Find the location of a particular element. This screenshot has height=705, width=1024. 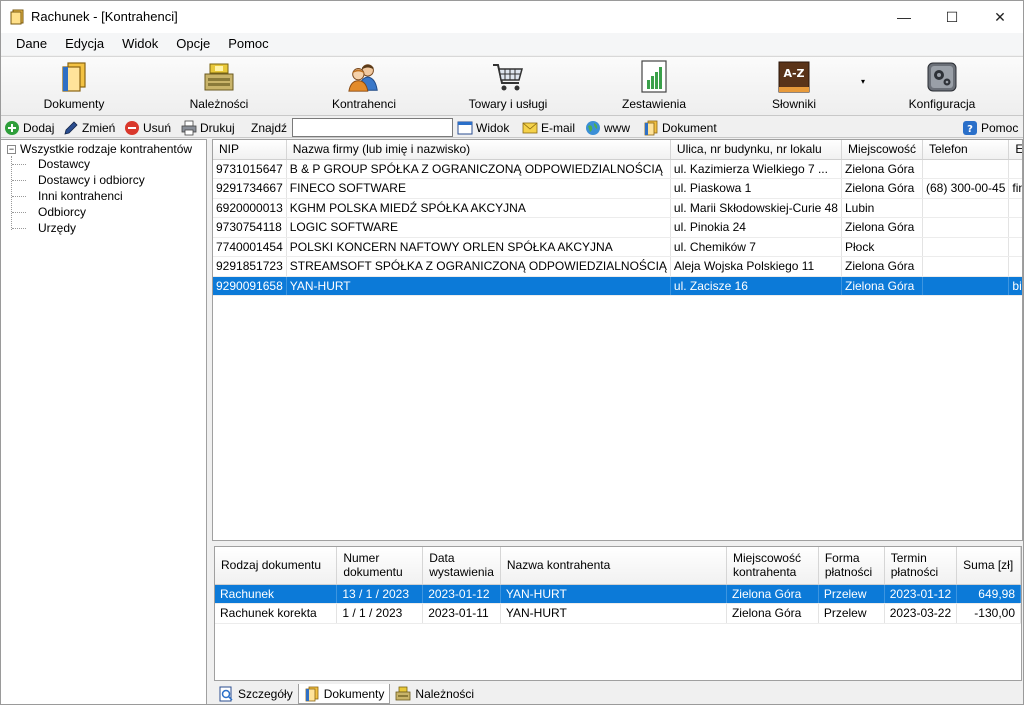

column-header-document-type: Rodzaj dokumentu is located at coordinates (276, 566).